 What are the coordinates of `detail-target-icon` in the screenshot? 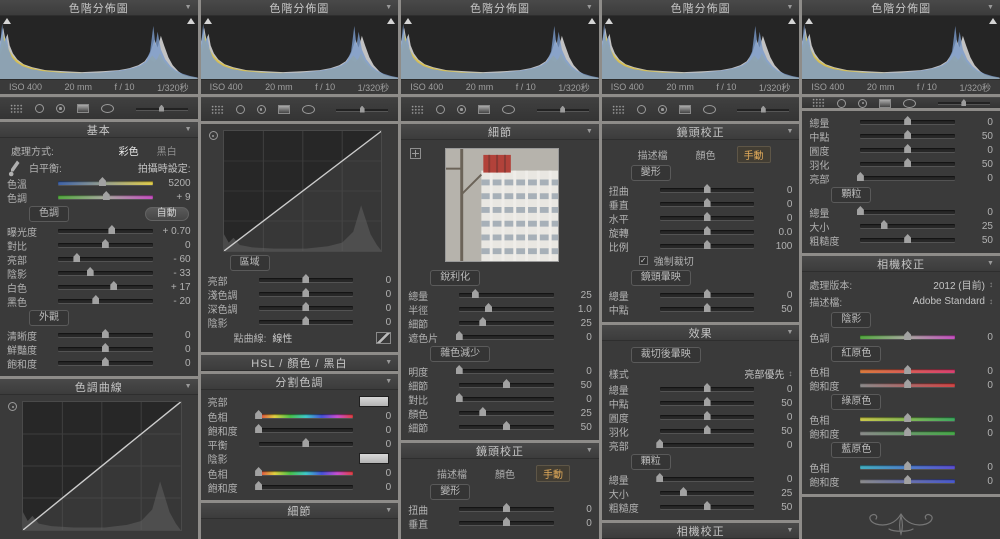 It's located at (416, 153).